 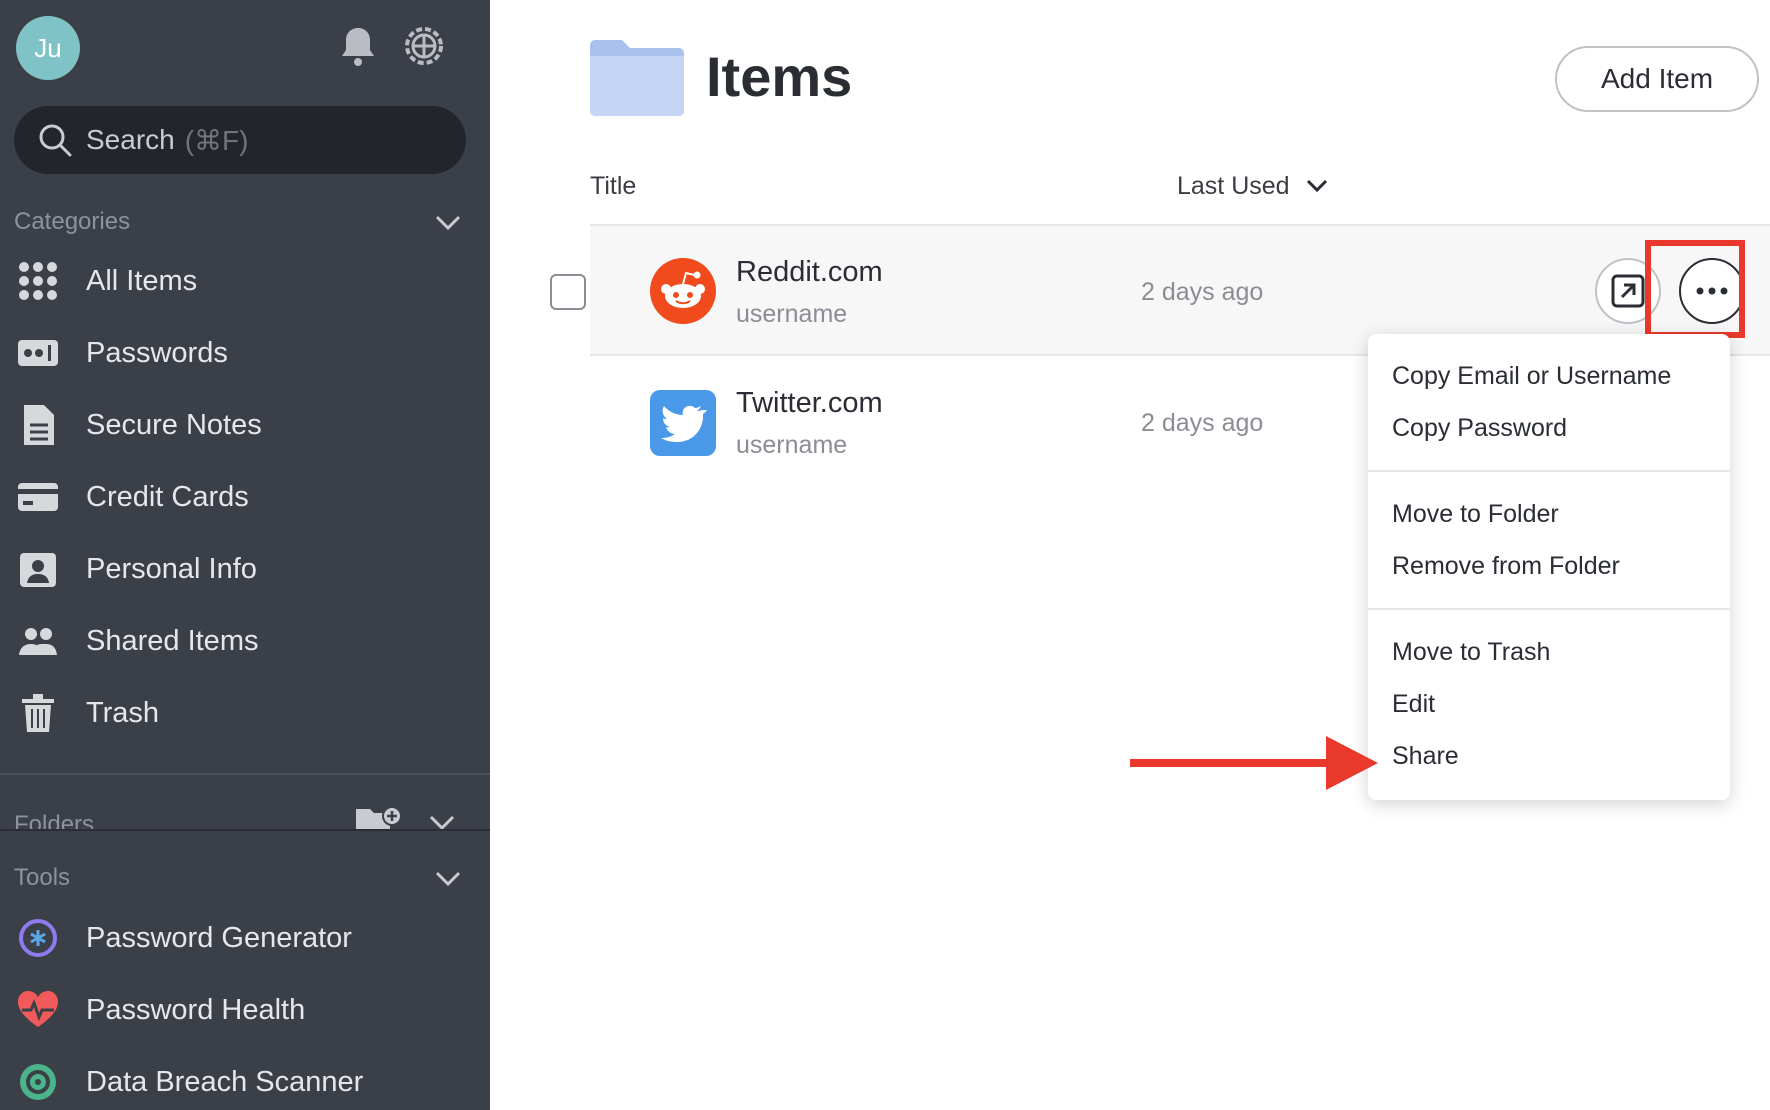 What do you see at coordinates (245, 353) in the screenshot?
I see `sidebar-item-passwords: Passwords` at bounding box center [245, 353].